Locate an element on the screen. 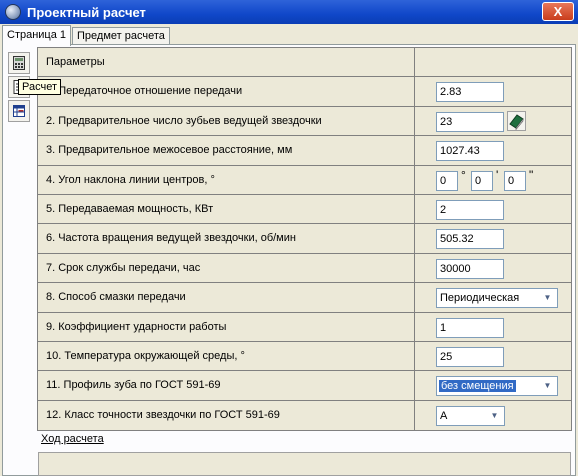 The height and width of the screenshot is (476, 578). service-life-input: 30000 is located at coordinates (470, 268).